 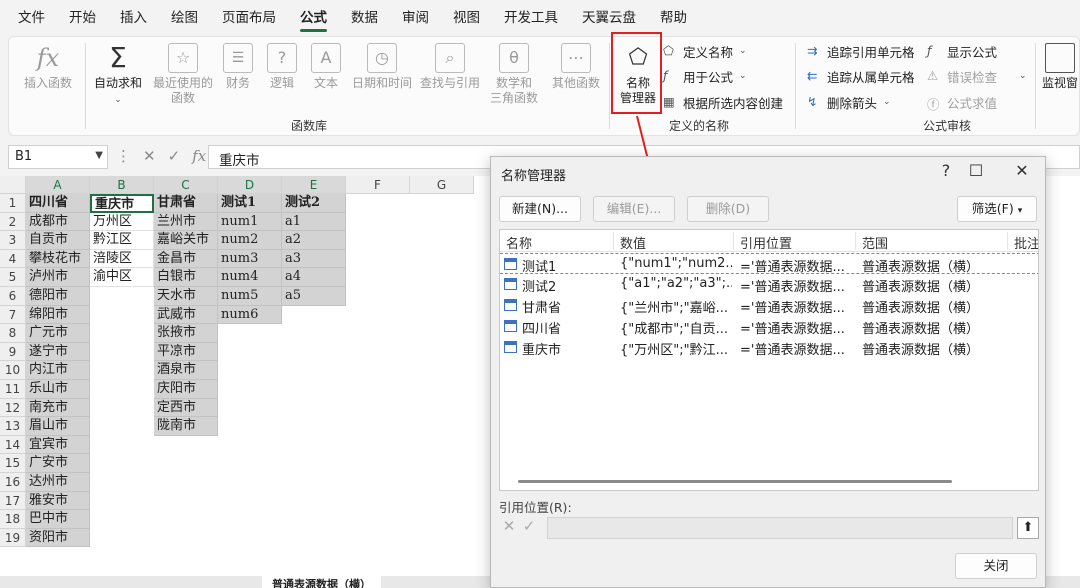 I want to click on list-item: 四川省 {"成都市";"自贡... ='普通表源数据... 普通表源数据（横）, so click(x=769, y=326).